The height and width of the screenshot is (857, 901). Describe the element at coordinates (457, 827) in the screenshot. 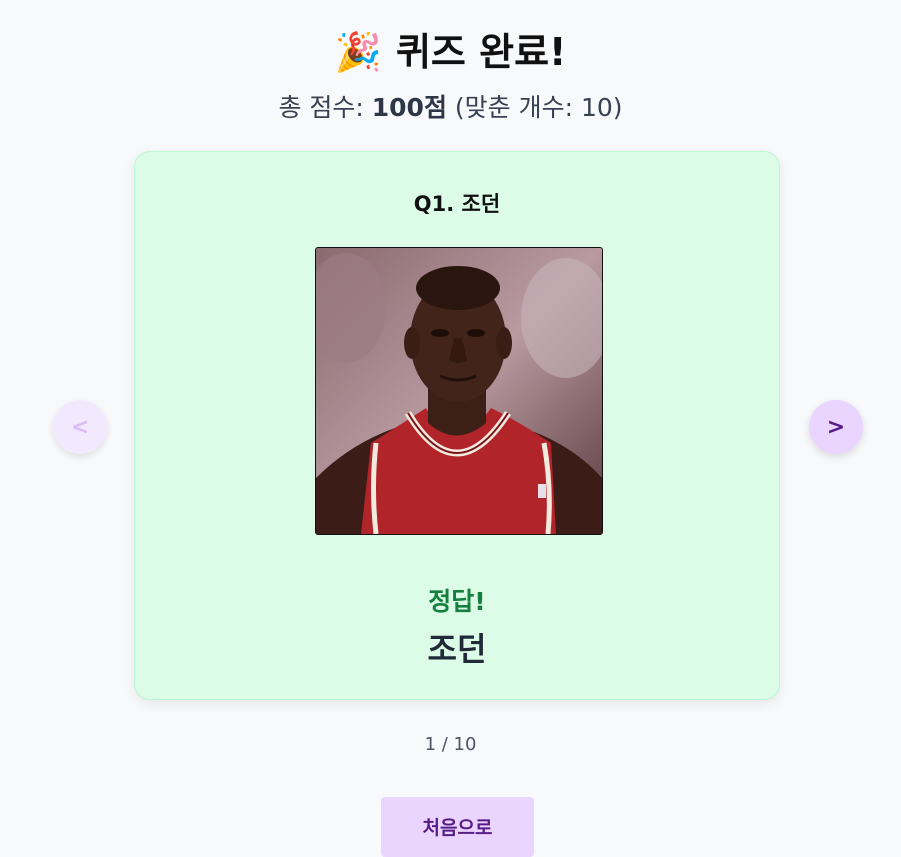

I see `restart-button: 처음으로` at that location.